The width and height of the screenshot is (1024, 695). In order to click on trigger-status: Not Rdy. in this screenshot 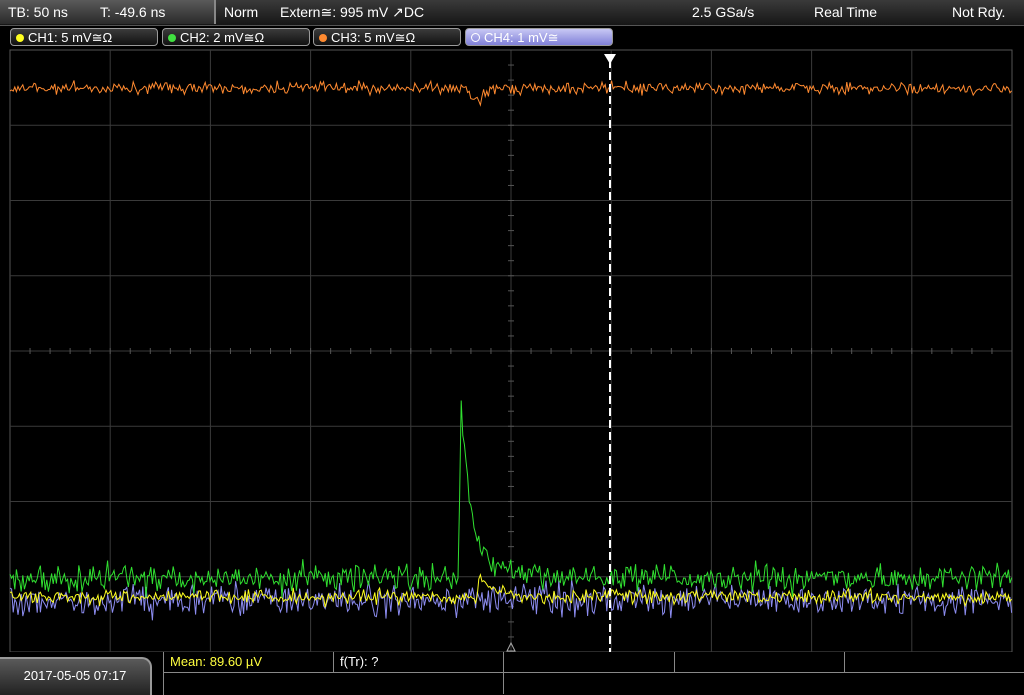, I will do `click(979, 12)`.